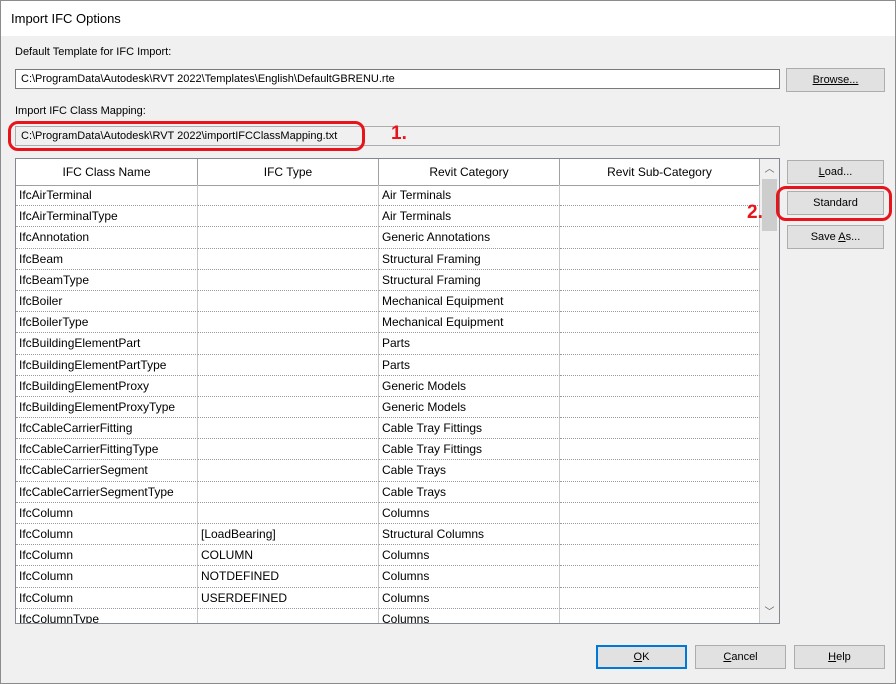 The width and height of the screenshot is (896, 684). I want to click on table-row: IfcBeamType Structural Framing, so click(388, 280).